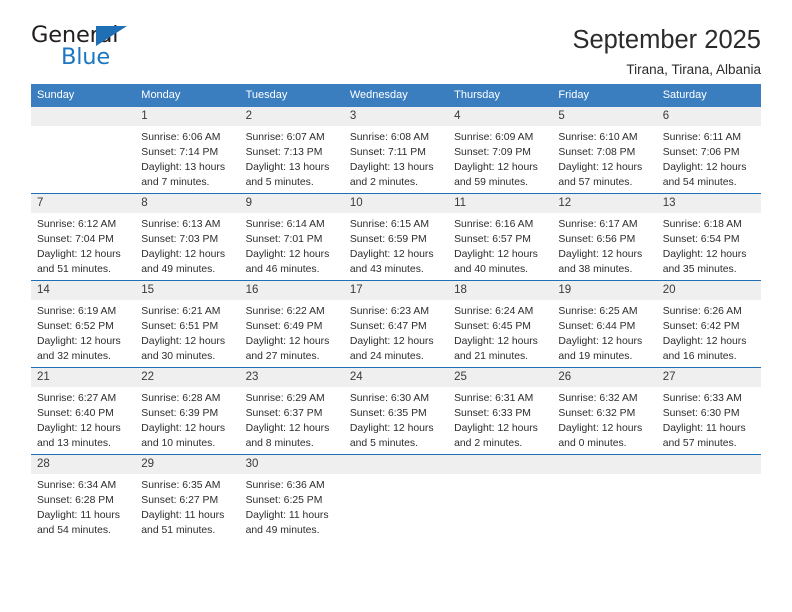 Image resolution: width=792 pixels, height=612 pixels. What do you see at coordinates (396, 116) in the screenshot?
I see `day-number: 3` at bounding box center [396, 116].